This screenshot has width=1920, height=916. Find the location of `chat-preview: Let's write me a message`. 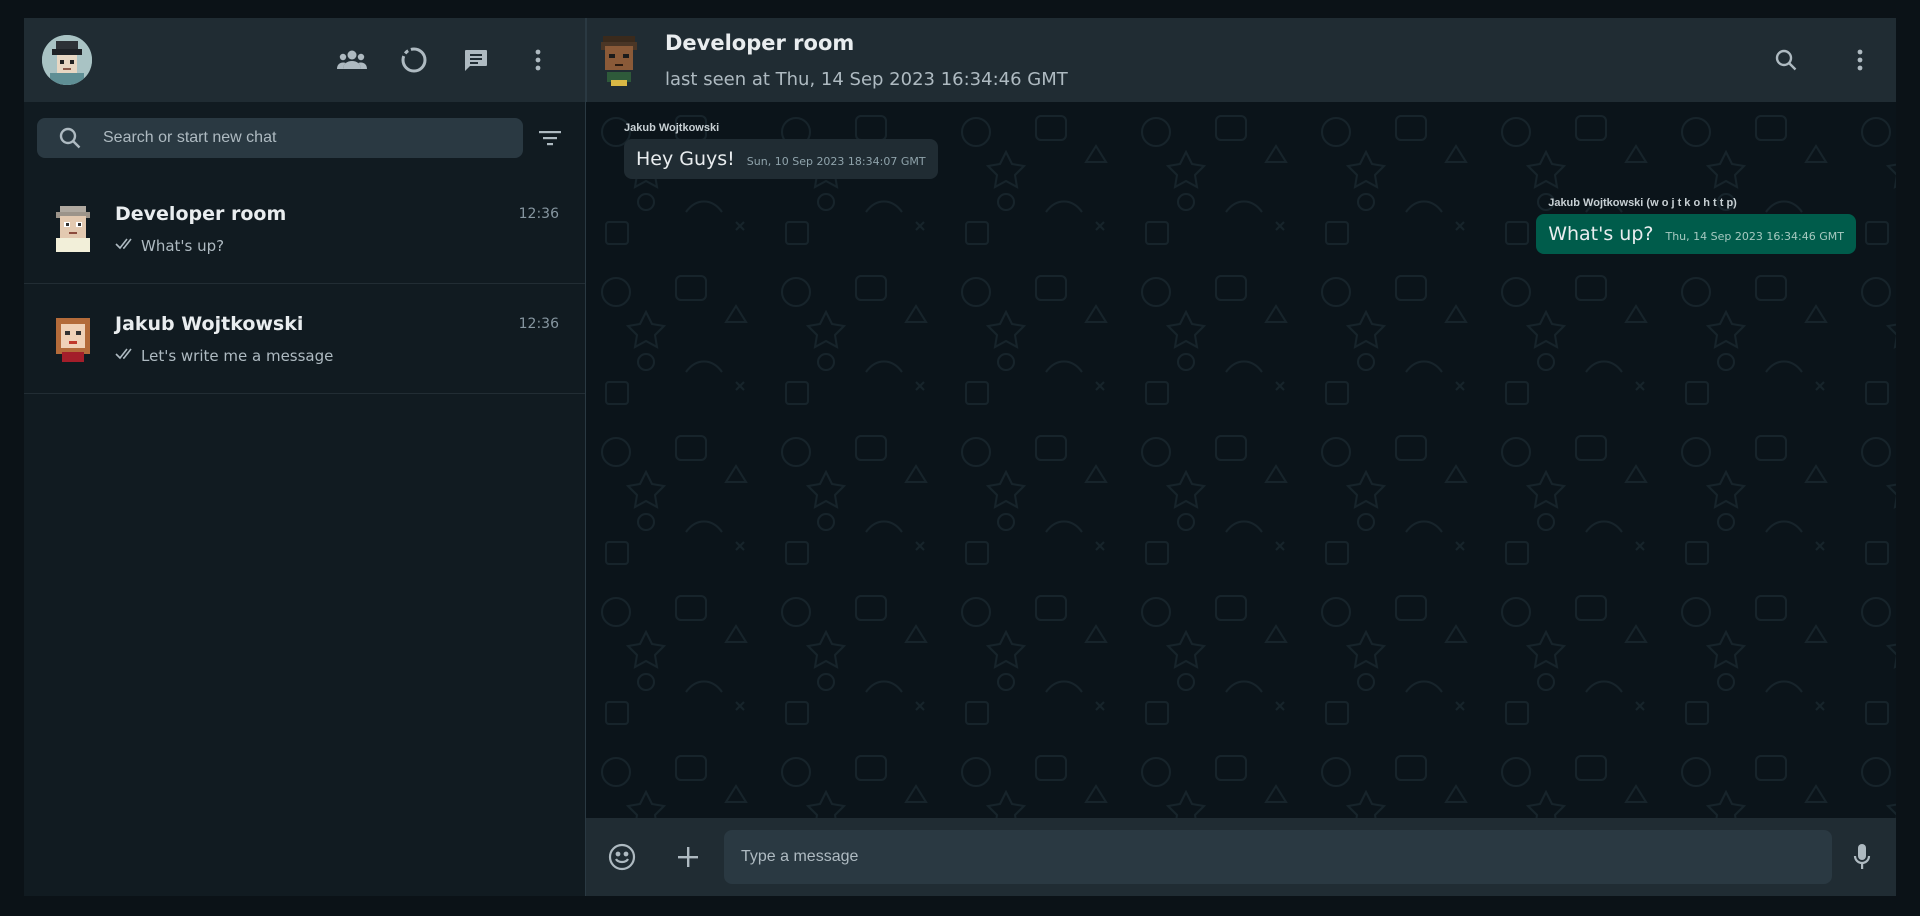

chat-preview: Let's write me a message is located at coordinates (237, 355).